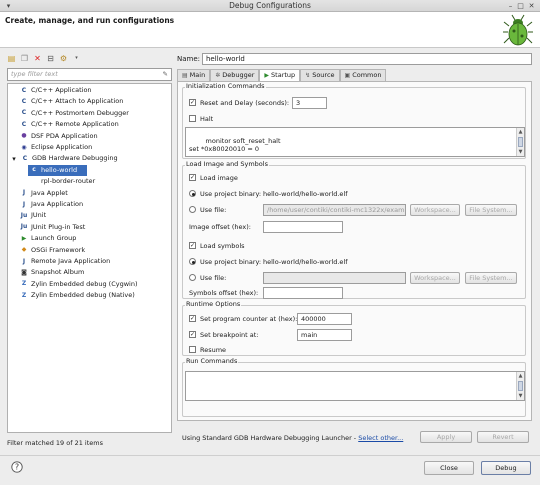 The image size is (540, 485). Describe the element at coordinates (63, 158) in the screenshot. I see `tree-item: ▾ C GDB Hardware Debugging` at that location.